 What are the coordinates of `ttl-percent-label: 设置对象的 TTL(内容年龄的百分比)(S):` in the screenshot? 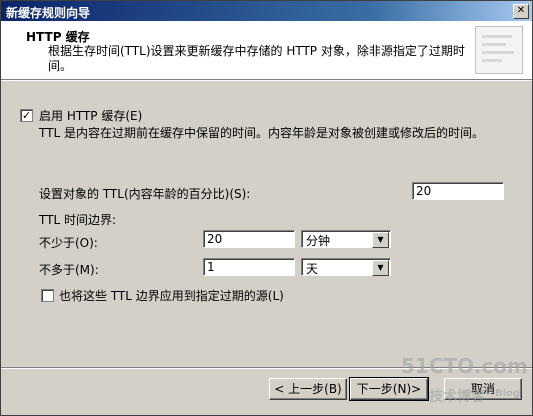 It's located at (145, 194).